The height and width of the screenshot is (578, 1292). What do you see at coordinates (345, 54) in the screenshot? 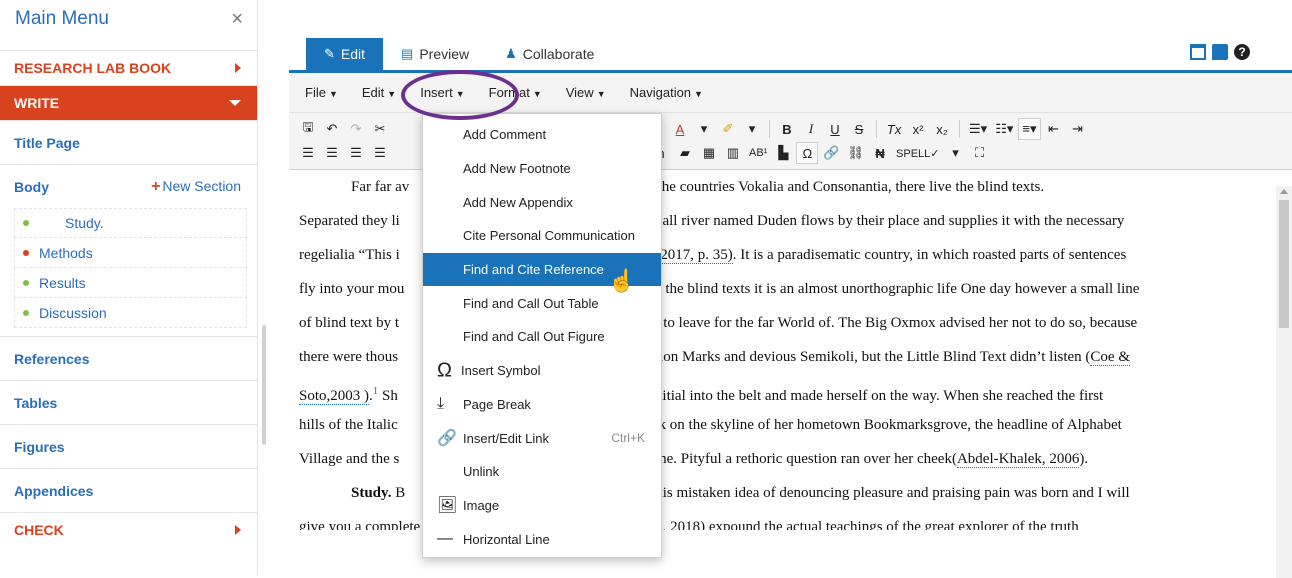
I see `tab-edit: ✎ Edit` at bounding box center [345, 54].